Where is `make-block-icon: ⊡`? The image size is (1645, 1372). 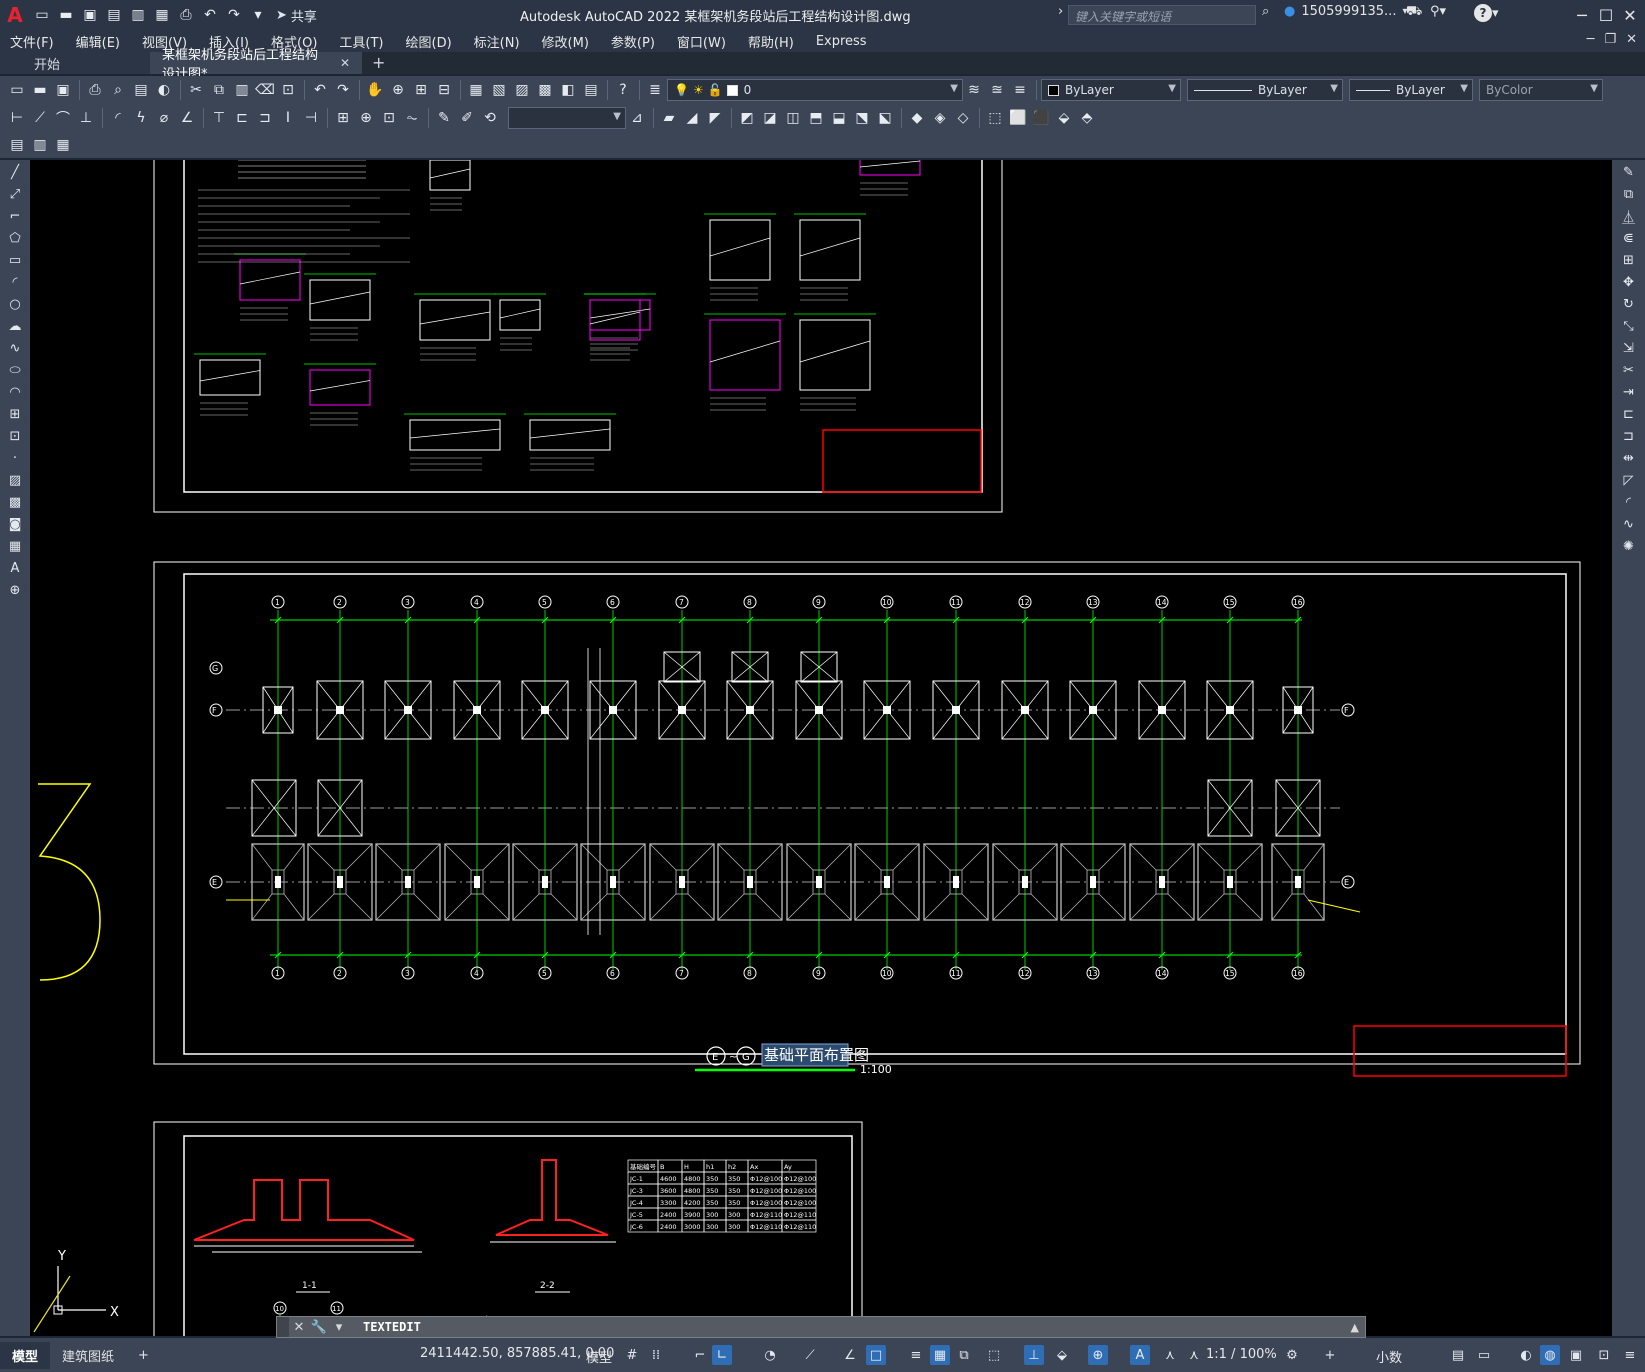 make-block-icon: ⊡ is located at coordinates (15, 436).